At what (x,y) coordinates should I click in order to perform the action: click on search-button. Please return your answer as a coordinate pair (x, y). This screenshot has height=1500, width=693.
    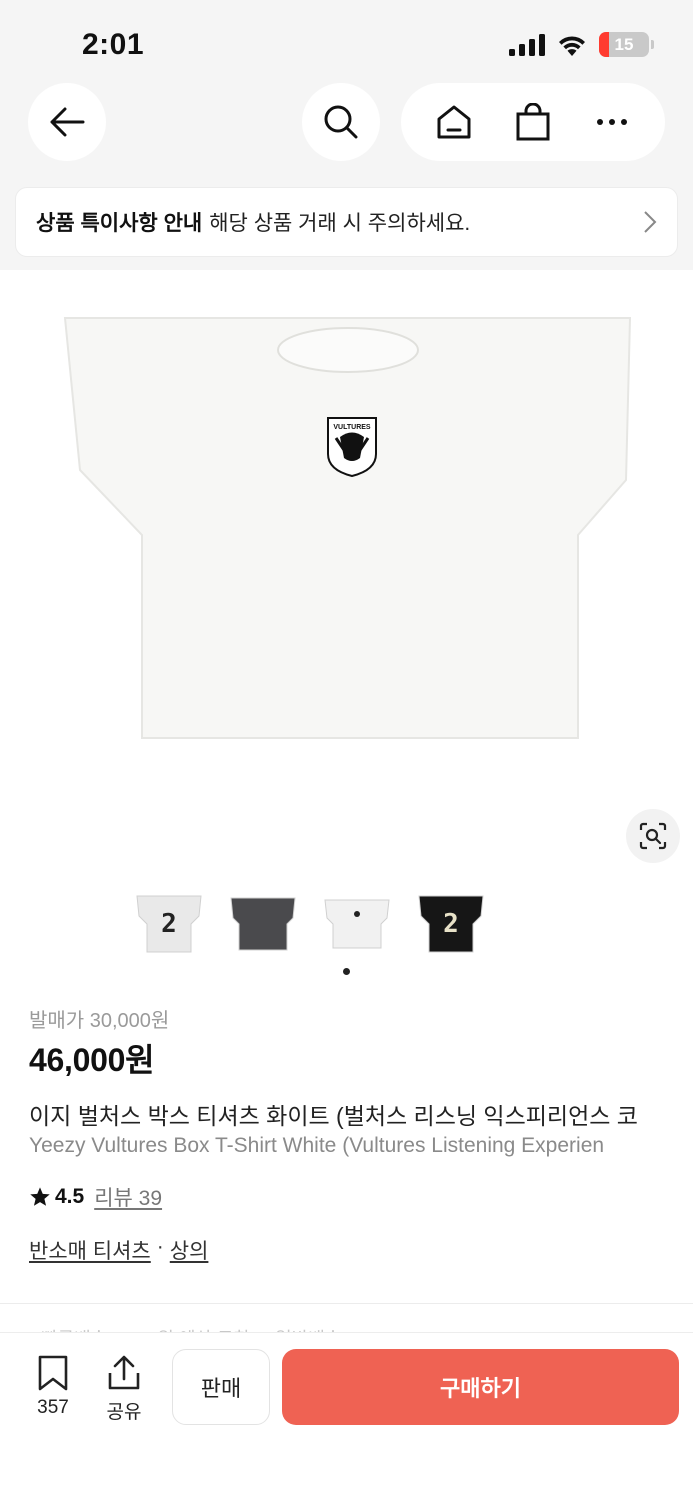
    Looking at the image, I should click on (341, 122).